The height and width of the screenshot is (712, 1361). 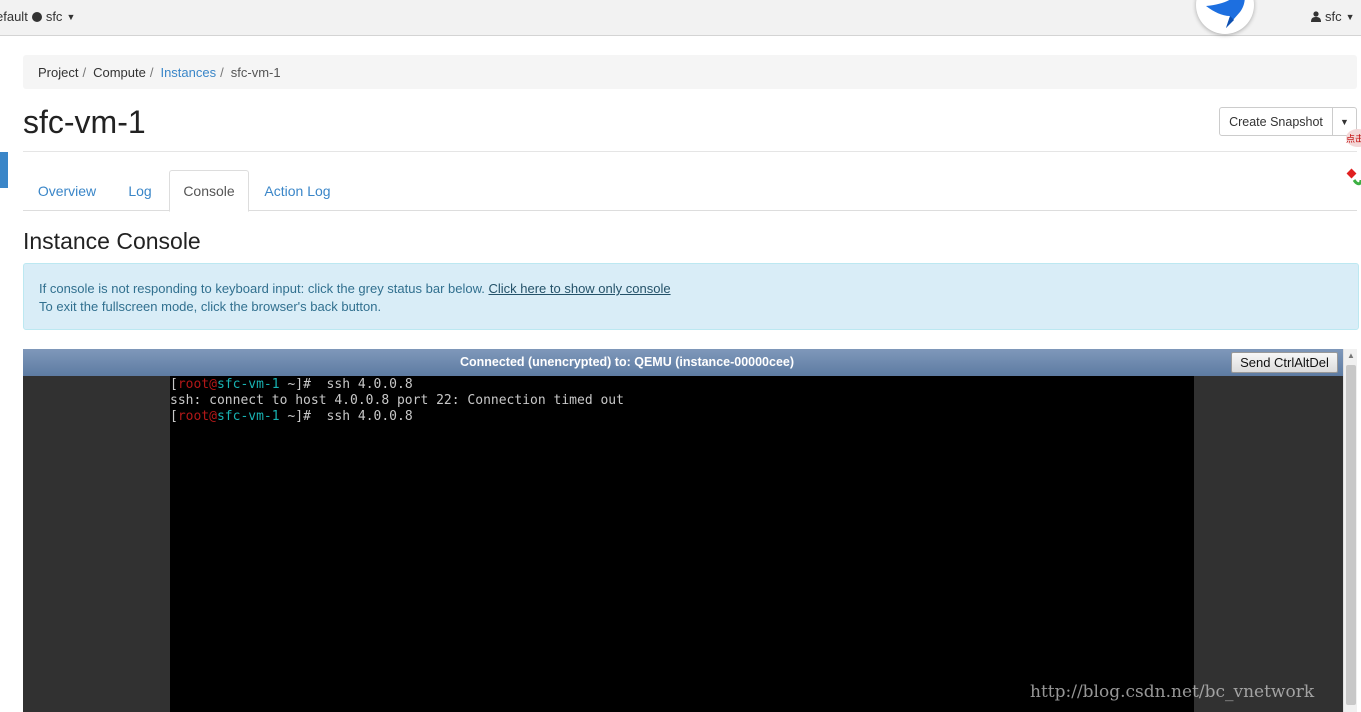 What do you see at coordinates (1353, 139) in the screenshot?
I see `side-widget-text: 点击` at bounding box center [1353, 139].